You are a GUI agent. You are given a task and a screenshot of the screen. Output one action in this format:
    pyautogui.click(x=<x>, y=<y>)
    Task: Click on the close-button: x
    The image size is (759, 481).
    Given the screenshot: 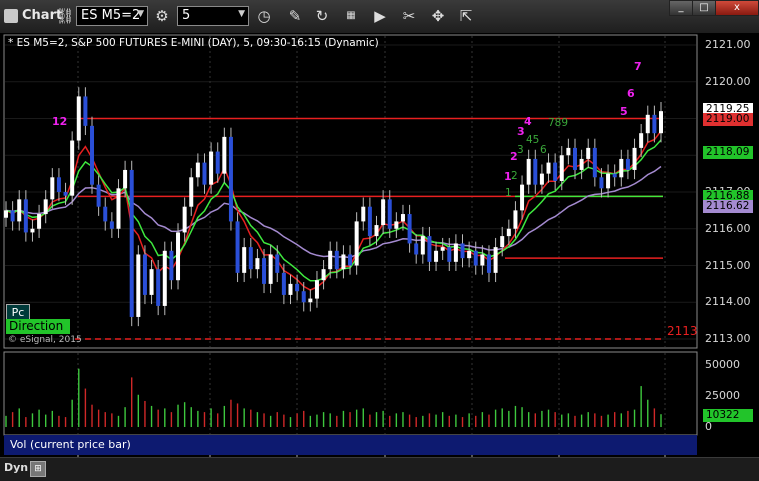 What is the action you would take?
    pyautogui.click(x=737, y=8)
    